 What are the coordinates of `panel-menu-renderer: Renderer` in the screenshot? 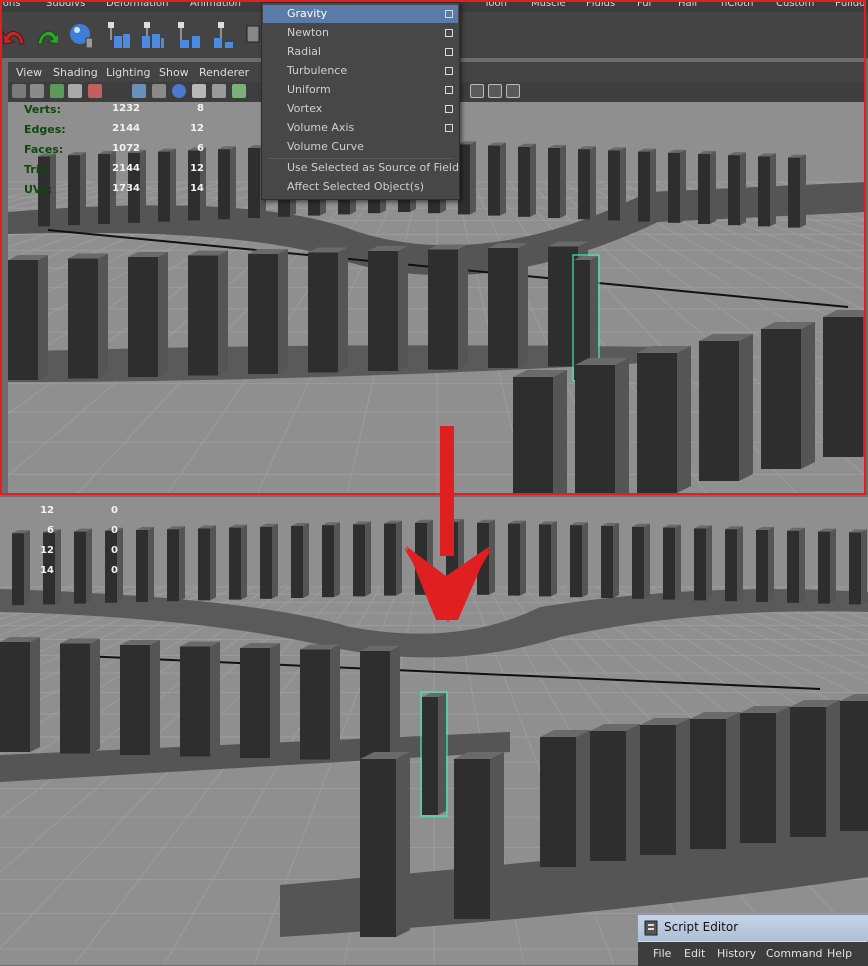 It's located at (224, 72).